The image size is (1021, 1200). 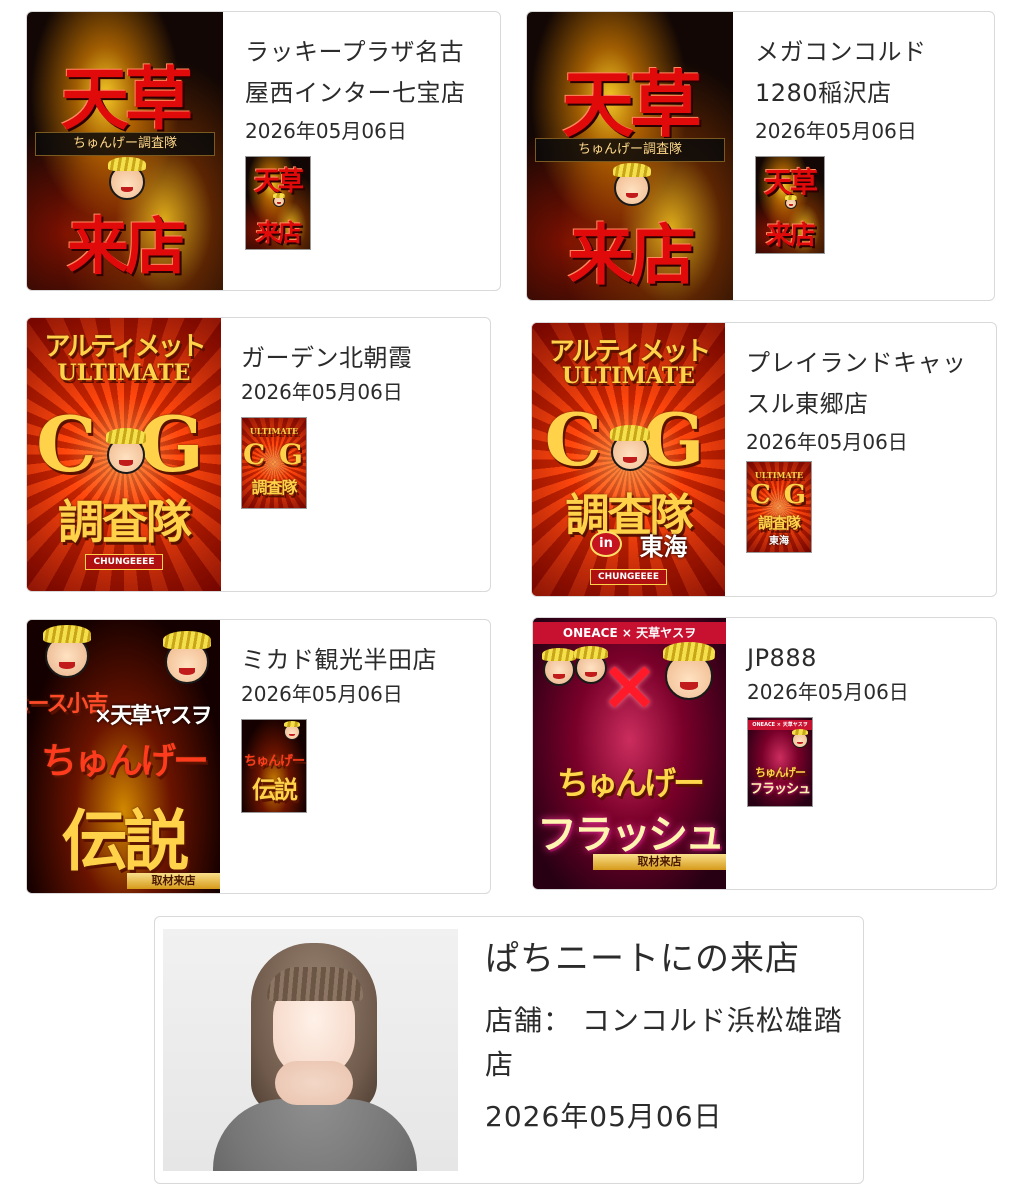 What do you see at coordinates (365, 660) in the screenshot?
I see `store-name: ミカド観光半田店` at bounding box center [365, 660].